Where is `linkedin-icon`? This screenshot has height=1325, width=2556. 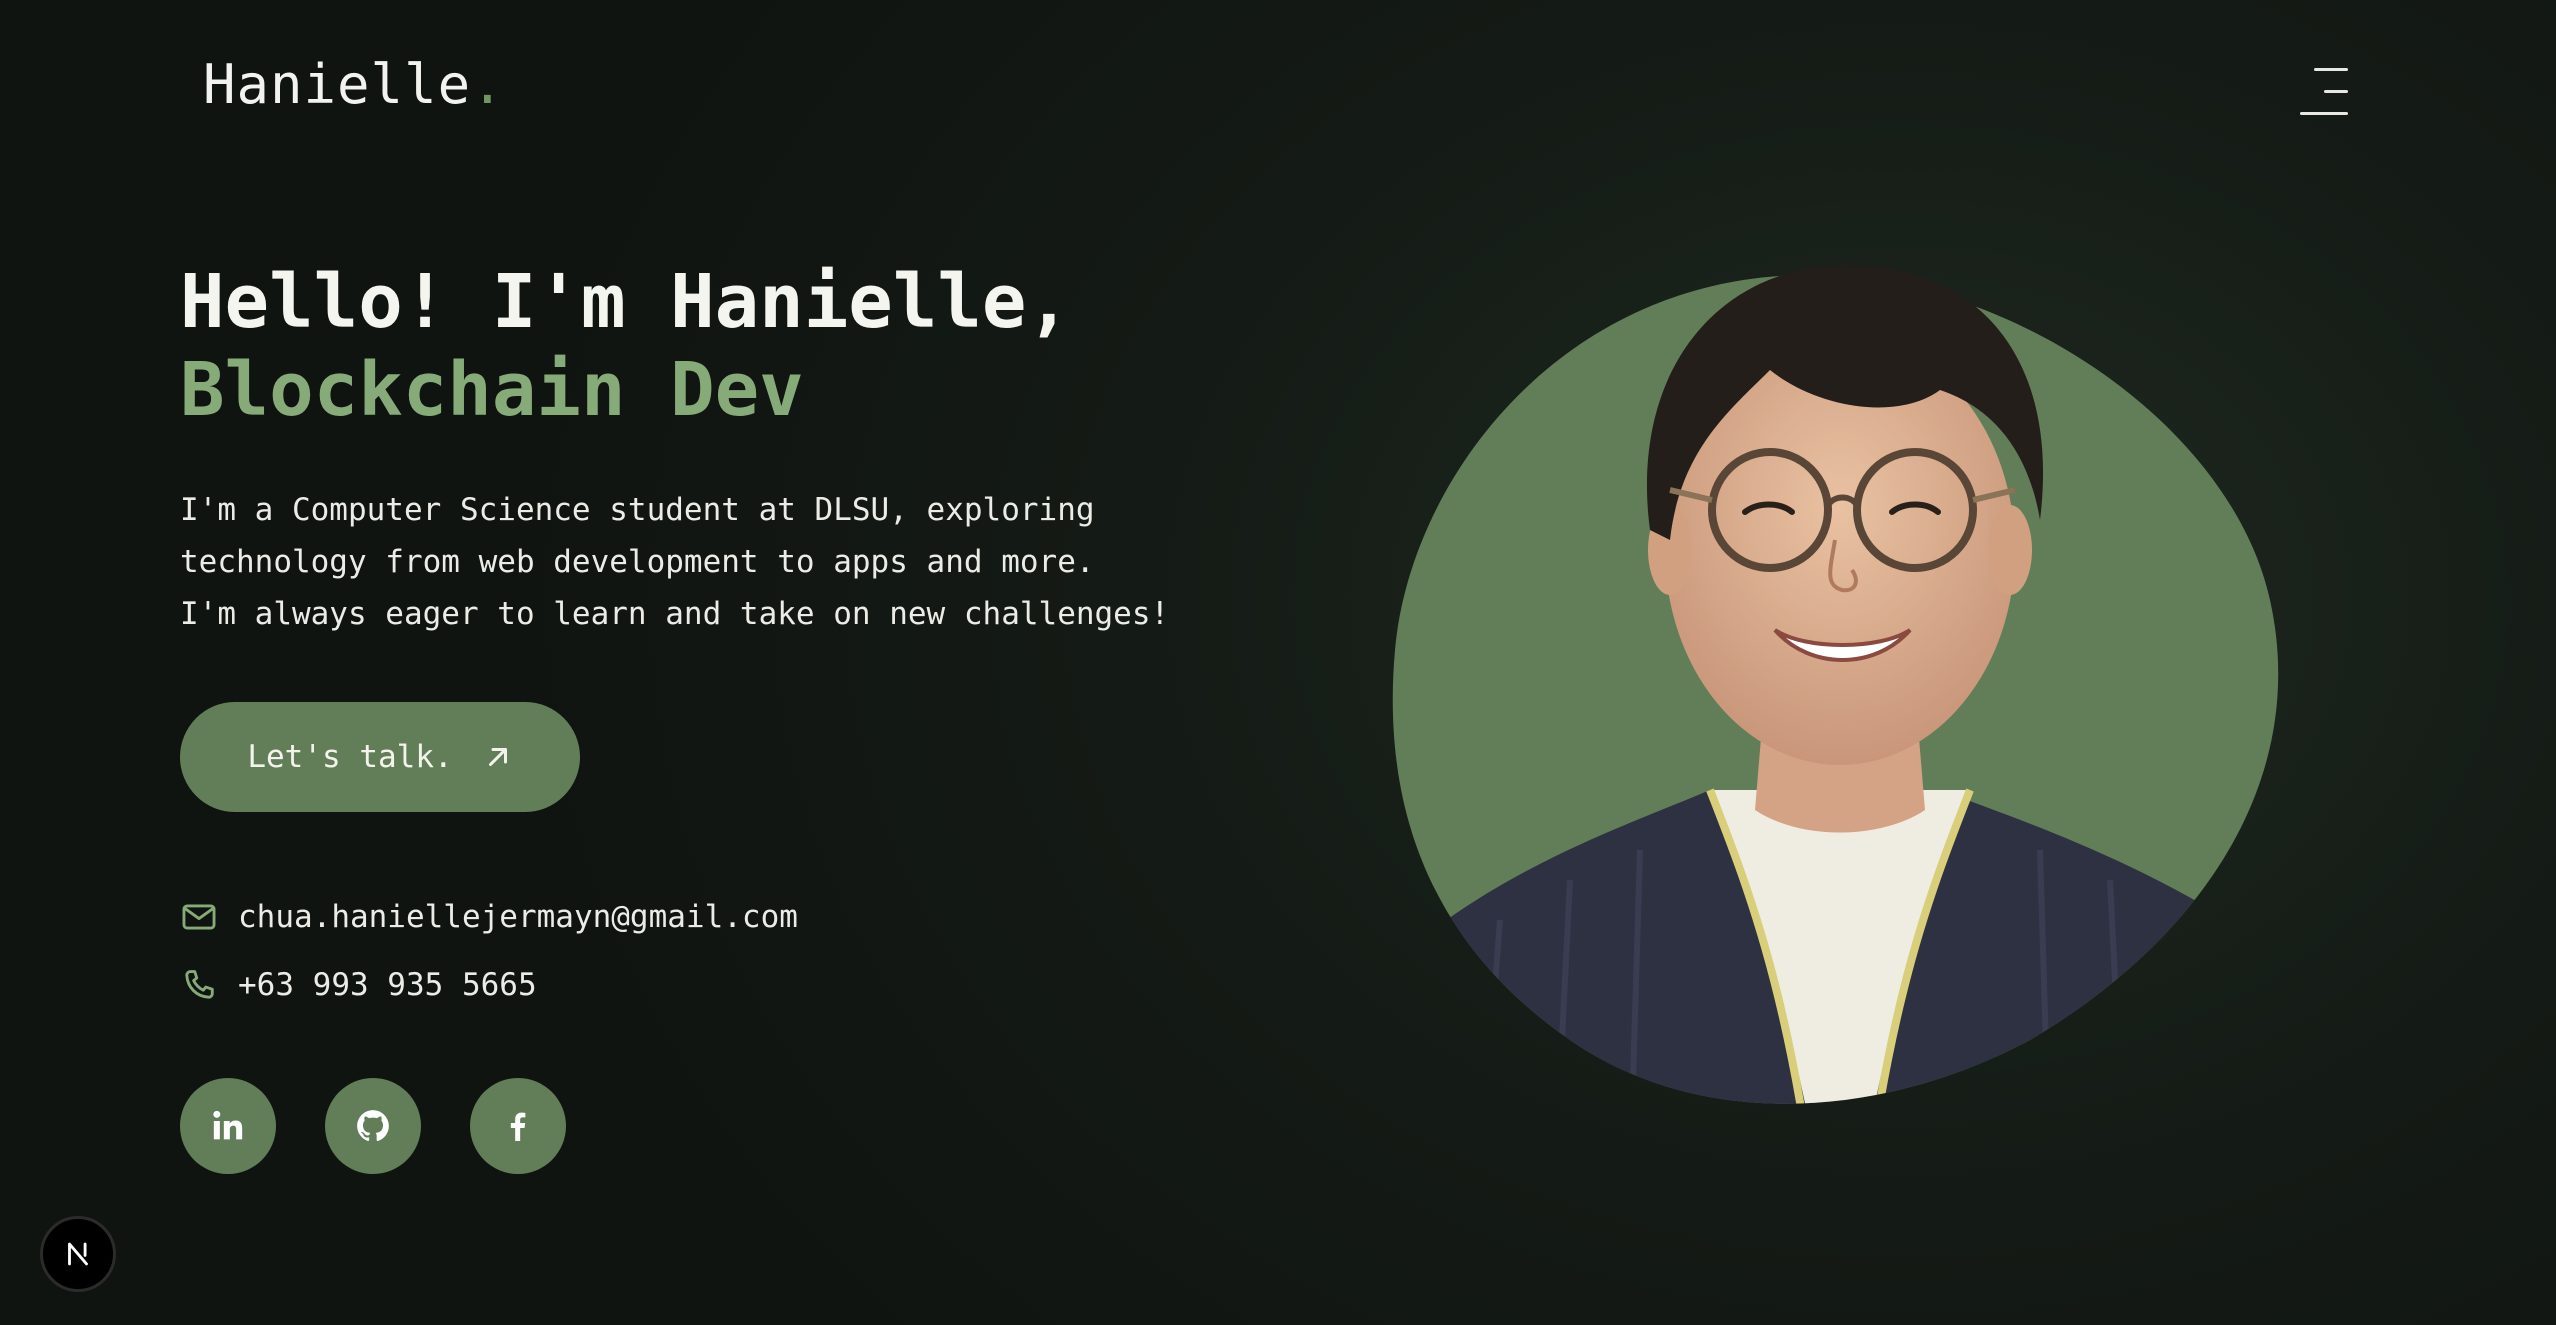 linkedin-icon is located at coordinates (228, 1125).